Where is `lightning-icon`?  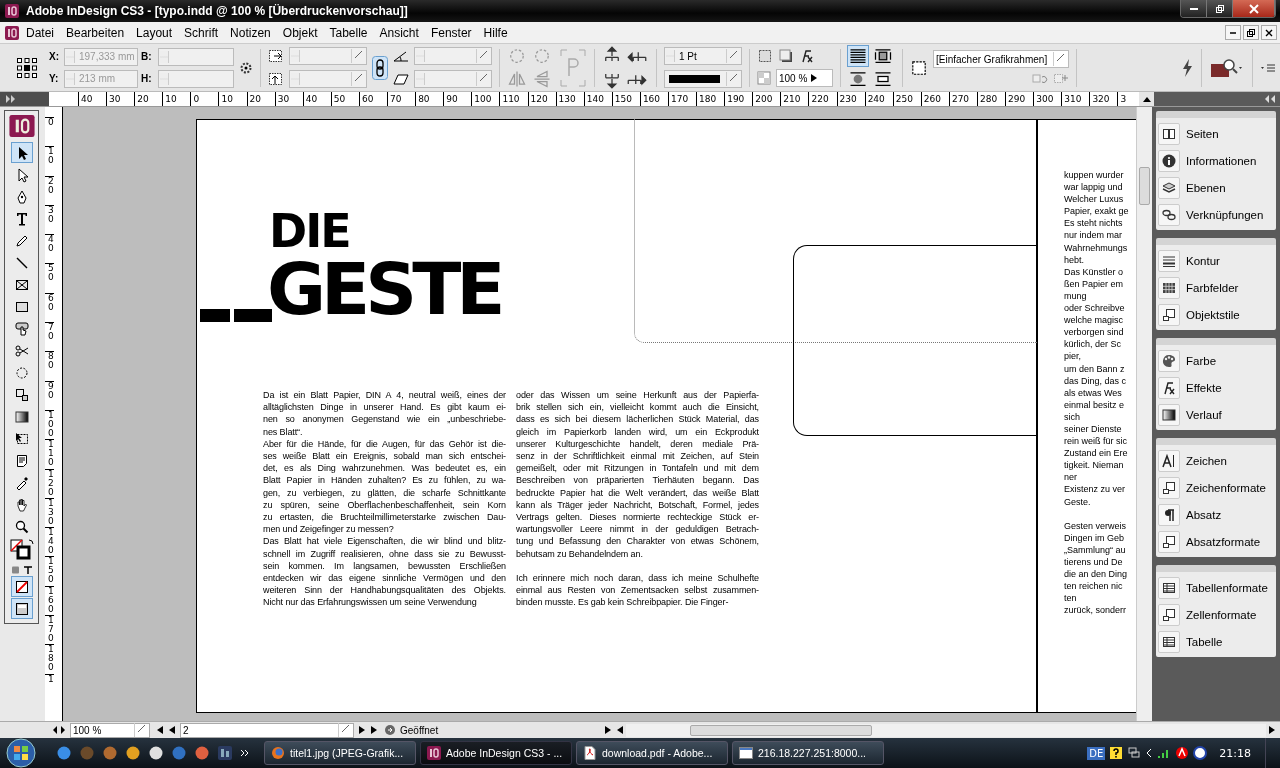
lightning-icon is located at coordinates (1187, 67).